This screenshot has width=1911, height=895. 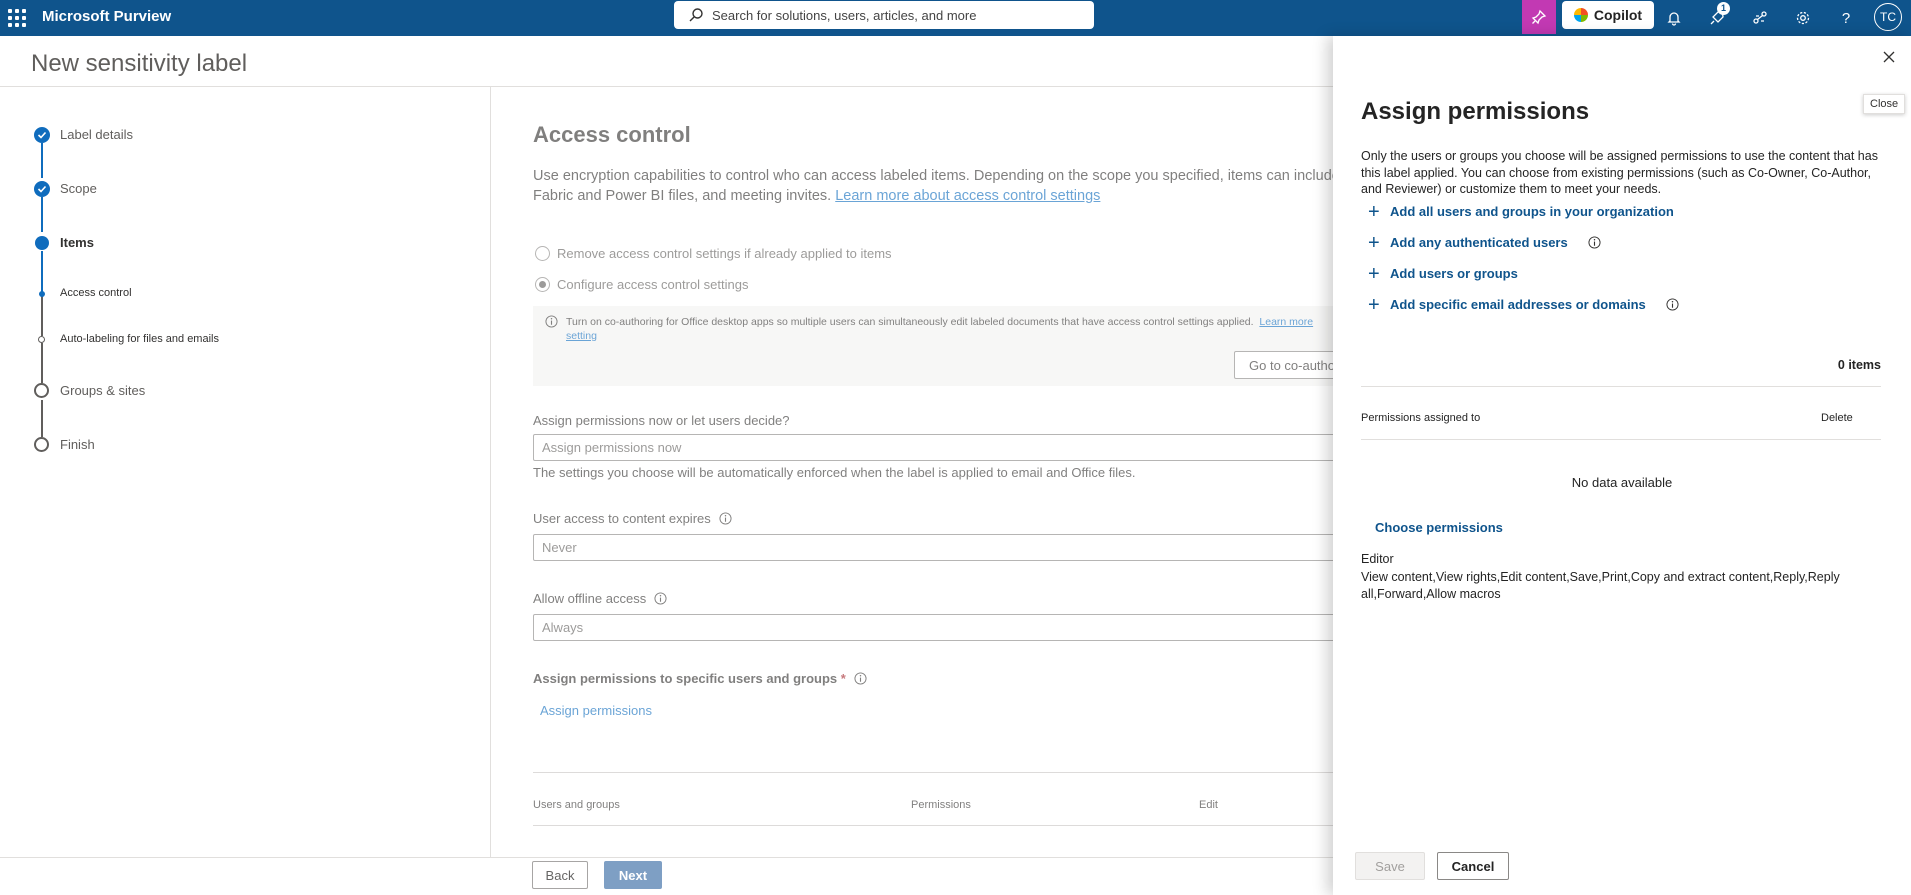 I want to click on required-asterisk: *, so click(x=843, y=678).